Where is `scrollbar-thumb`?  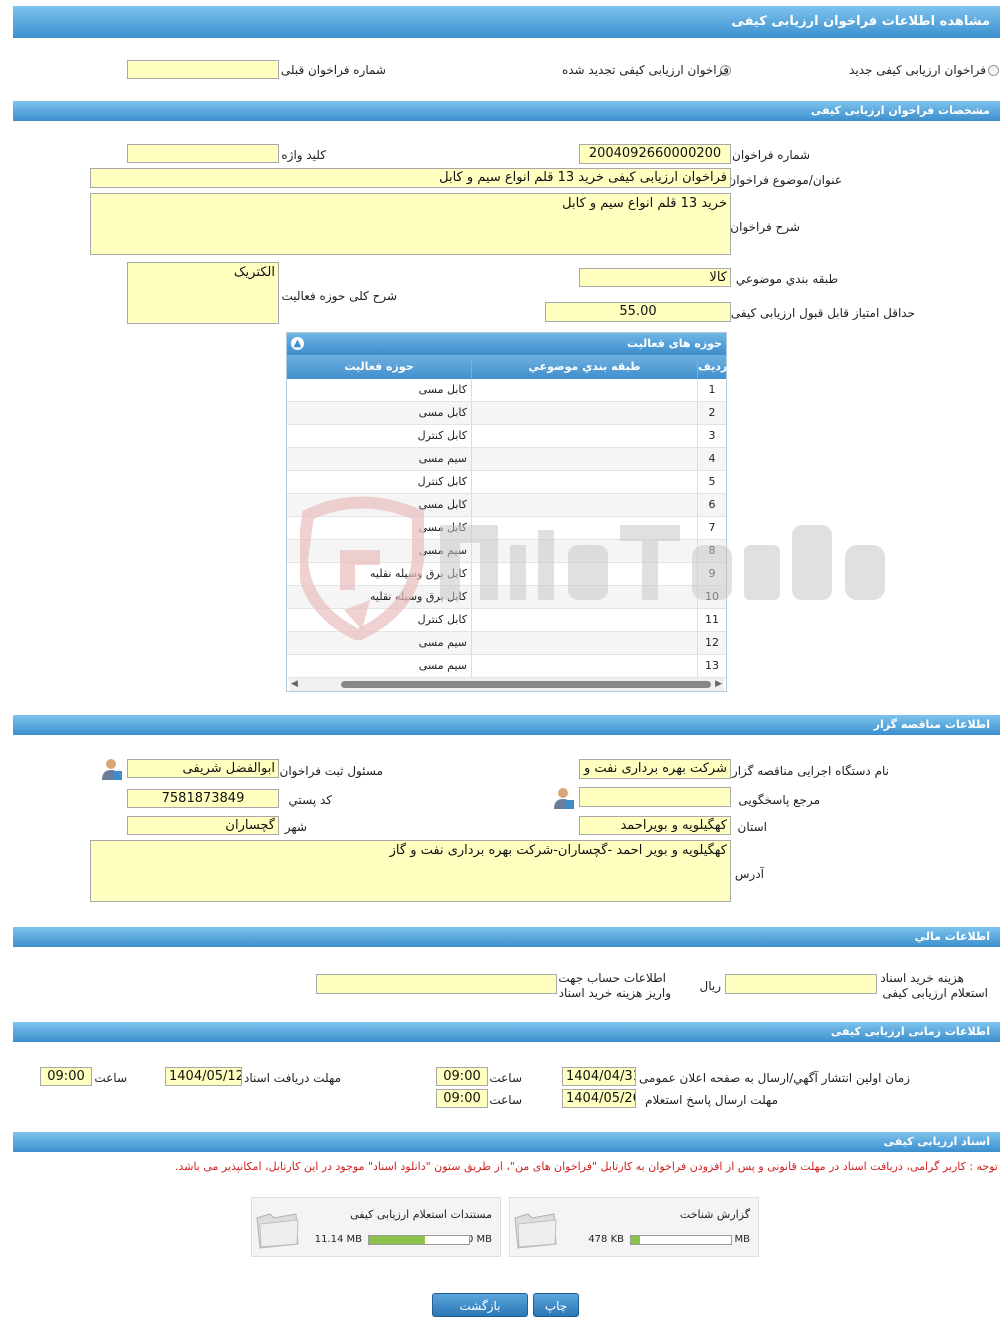
scrollbar-thumb is located at coordinates (526, 684).